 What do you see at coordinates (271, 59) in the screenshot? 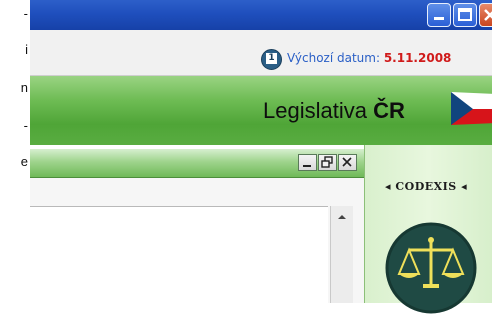
I see `calendar-icon: 1` at bounding box center [271, 59].